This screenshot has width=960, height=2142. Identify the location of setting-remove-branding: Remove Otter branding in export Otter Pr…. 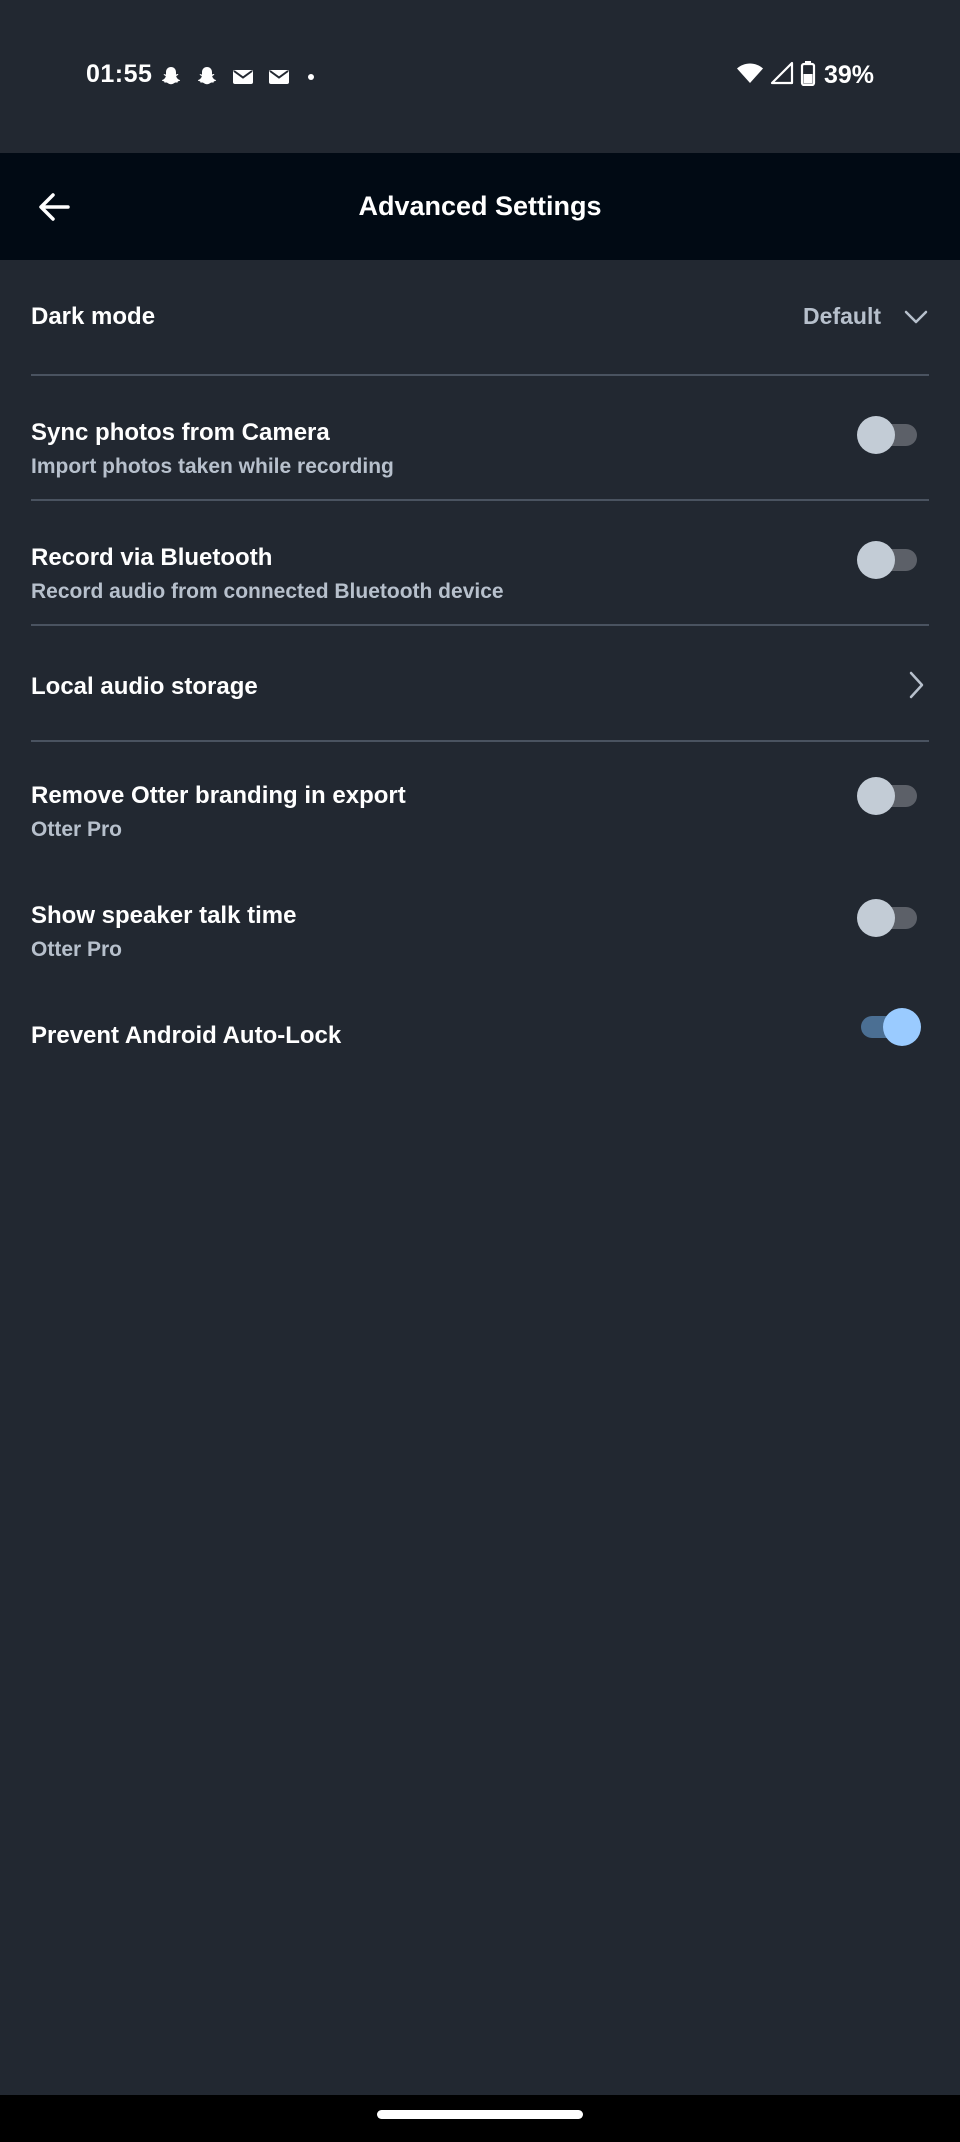
(480, 803).